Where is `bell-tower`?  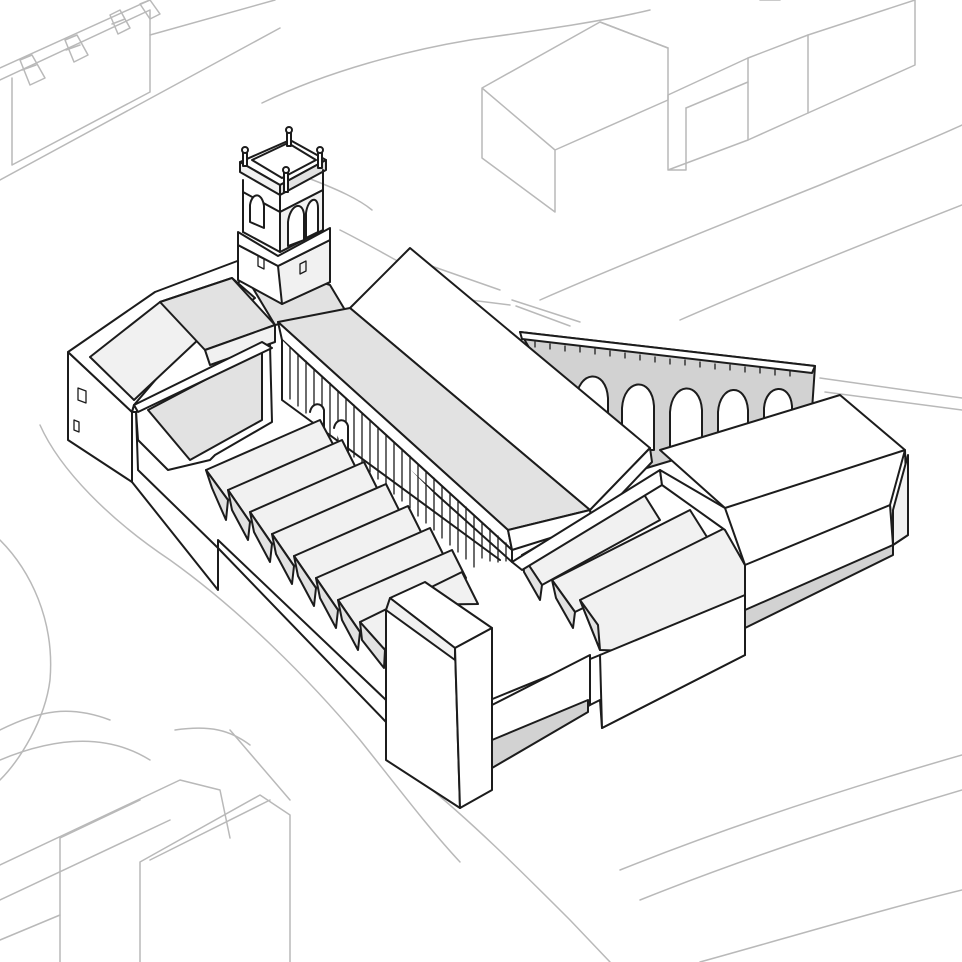 bell-tower is located at coordinates (284, 215).